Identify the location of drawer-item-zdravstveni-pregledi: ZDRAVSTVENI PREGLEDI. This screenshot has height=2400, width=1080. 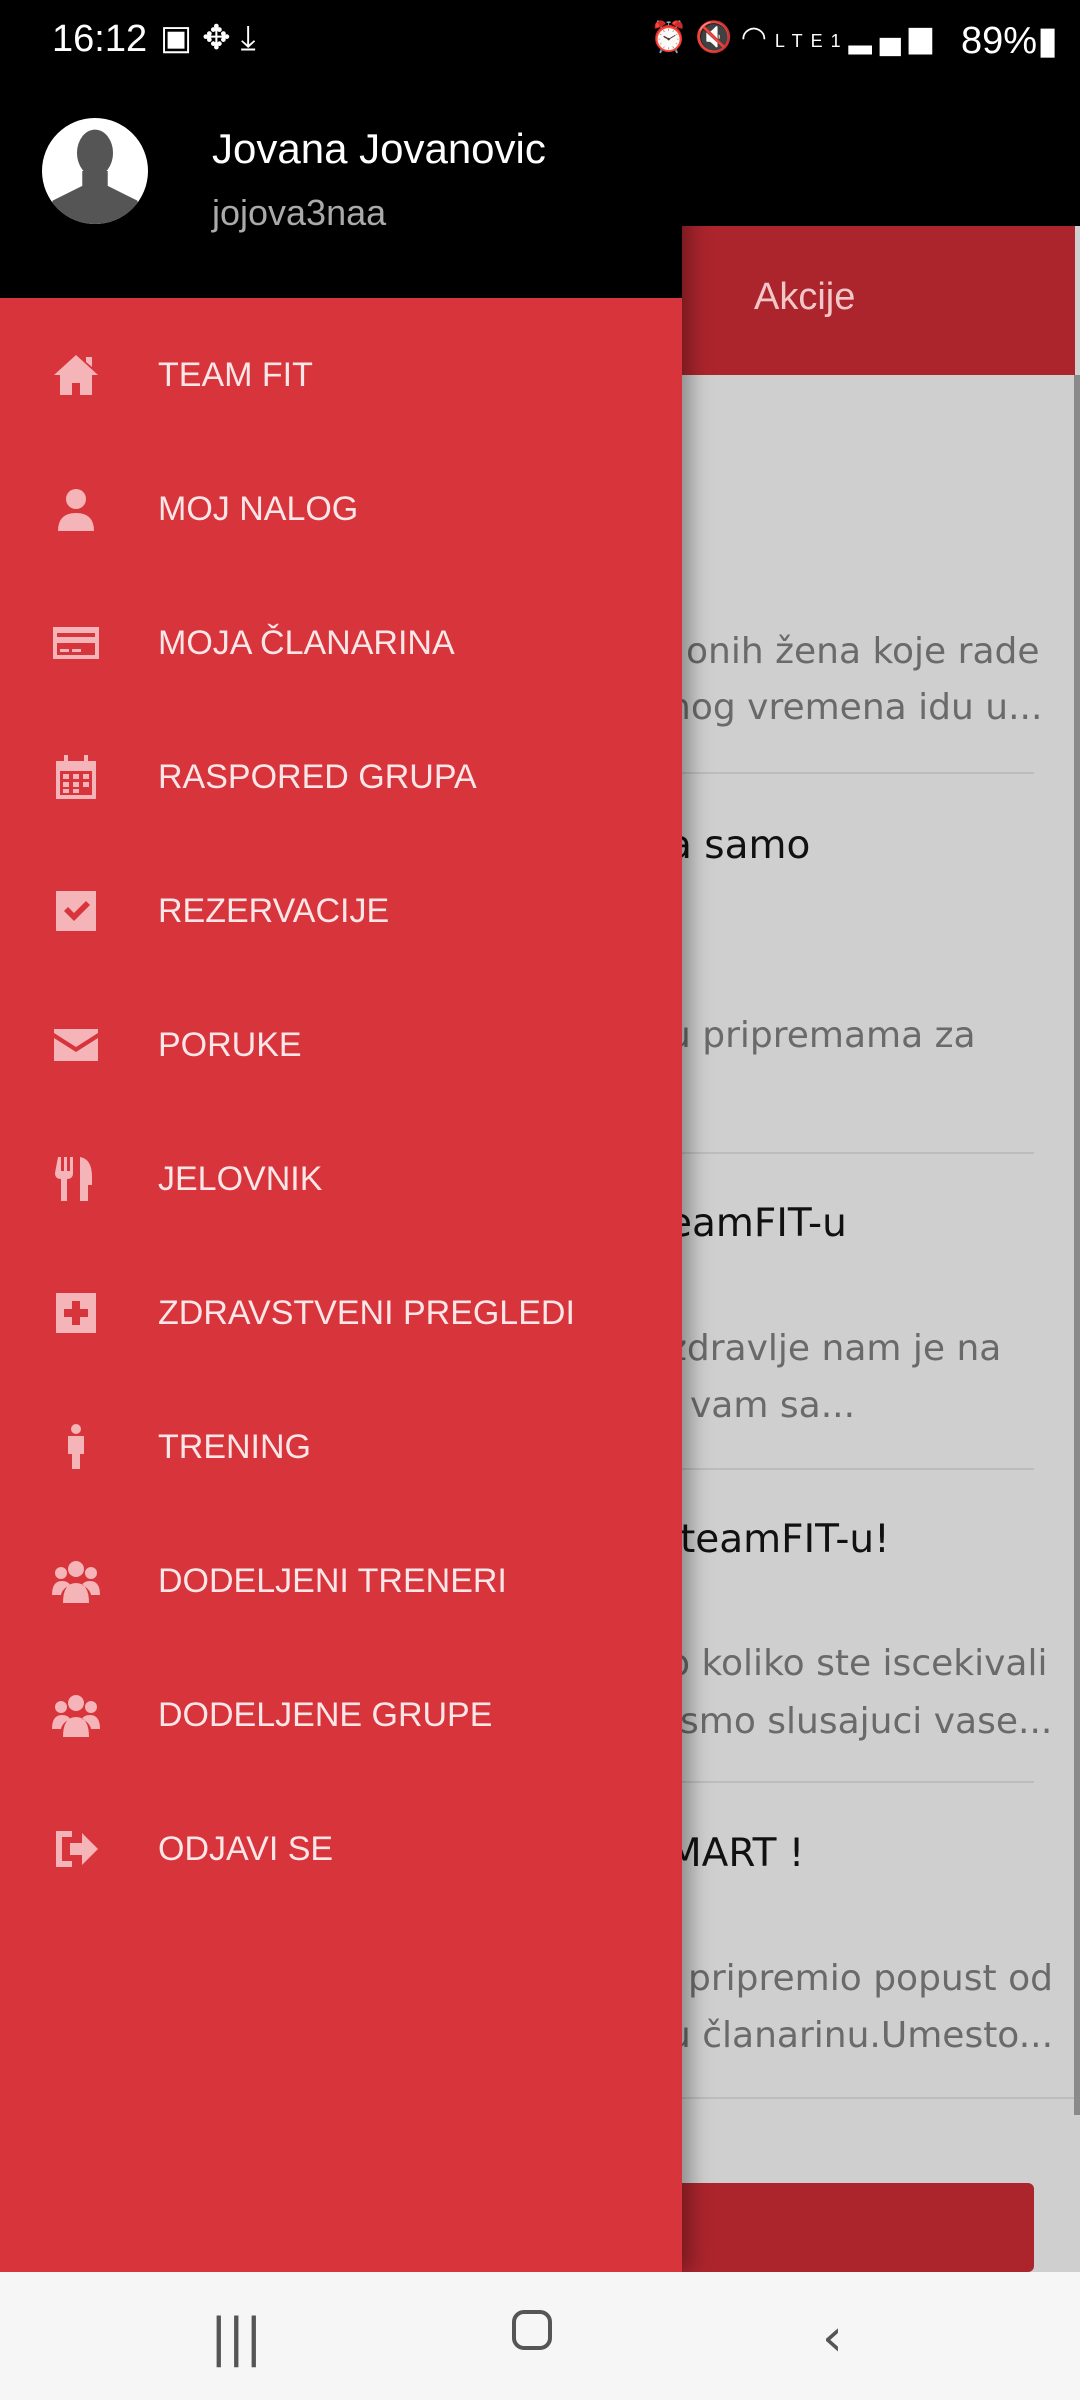
(341, 1313).